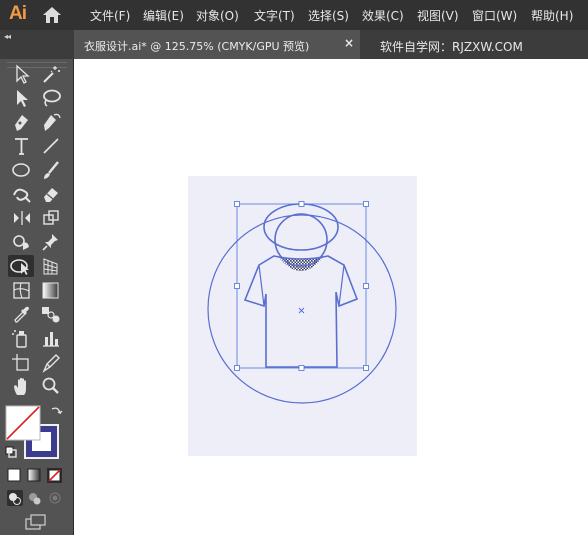 This screenshot has width=588, height=535. What do you see at coordinates (36, 435) in the screenshot?
I see `fill-stroke-widget` at bounding box center [36, 435].